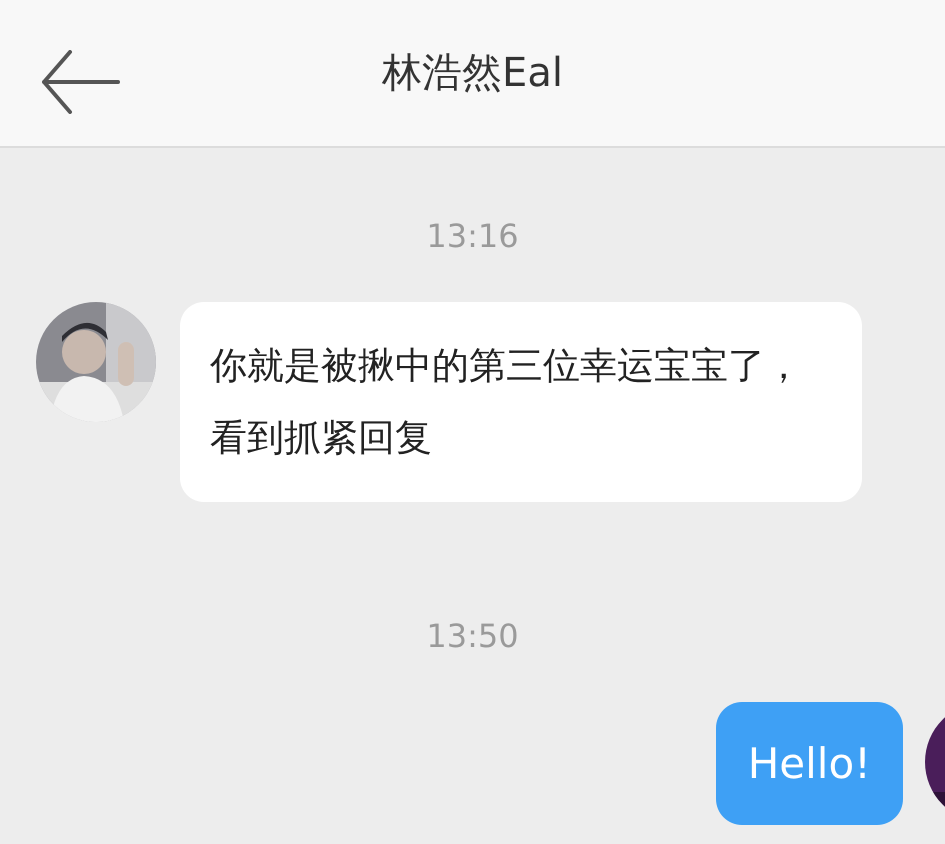  What do you see at coordinates (809, 763) in the screenshot?
I see `message-bubble: Hello!` at bounding box center [809, 763].